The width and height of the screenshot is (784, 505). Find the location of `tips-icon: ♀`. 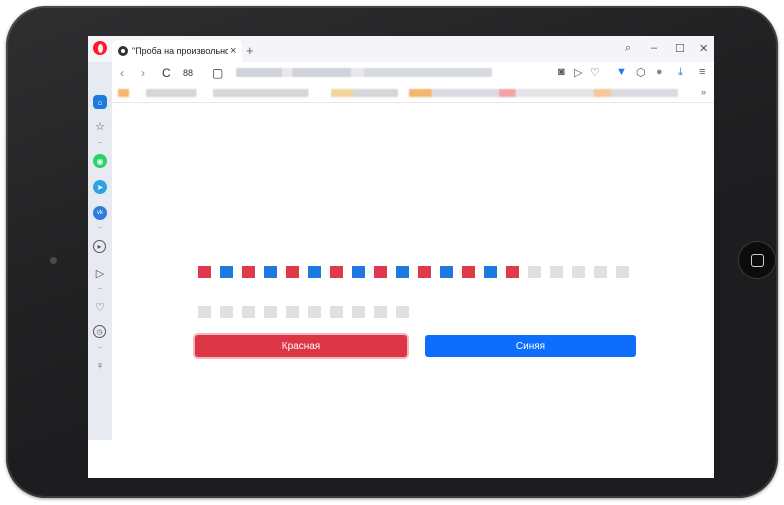

tips-icon: ♀ is located at coordinates (100, 366).